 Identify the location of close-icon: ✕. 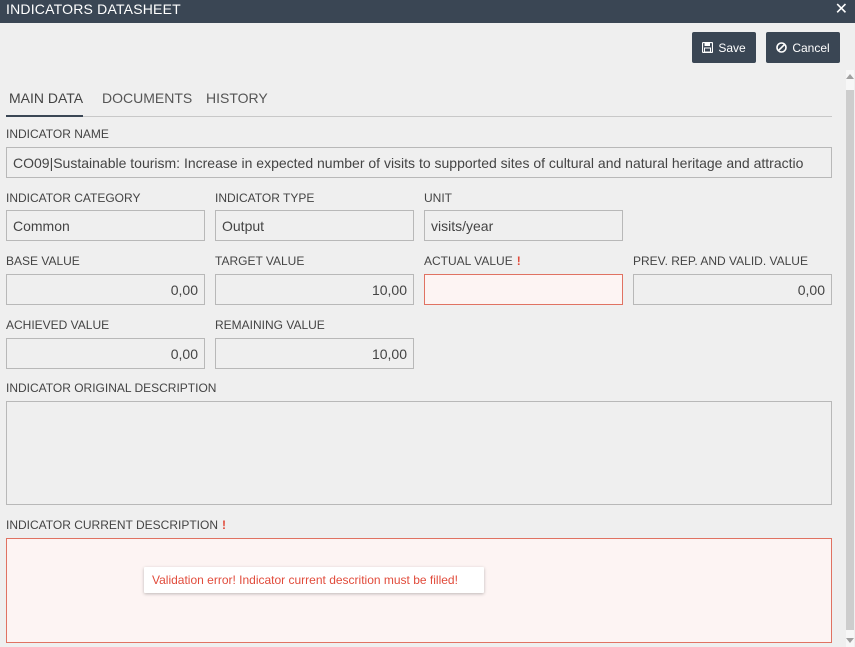
(841, 10).